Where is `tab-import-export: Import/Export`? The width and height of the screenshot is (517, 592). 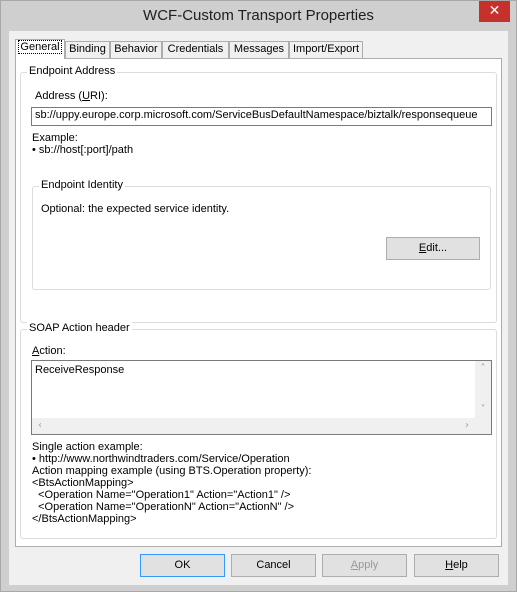 tab-import-export: Import/Export is located at coordinates (326, 49).